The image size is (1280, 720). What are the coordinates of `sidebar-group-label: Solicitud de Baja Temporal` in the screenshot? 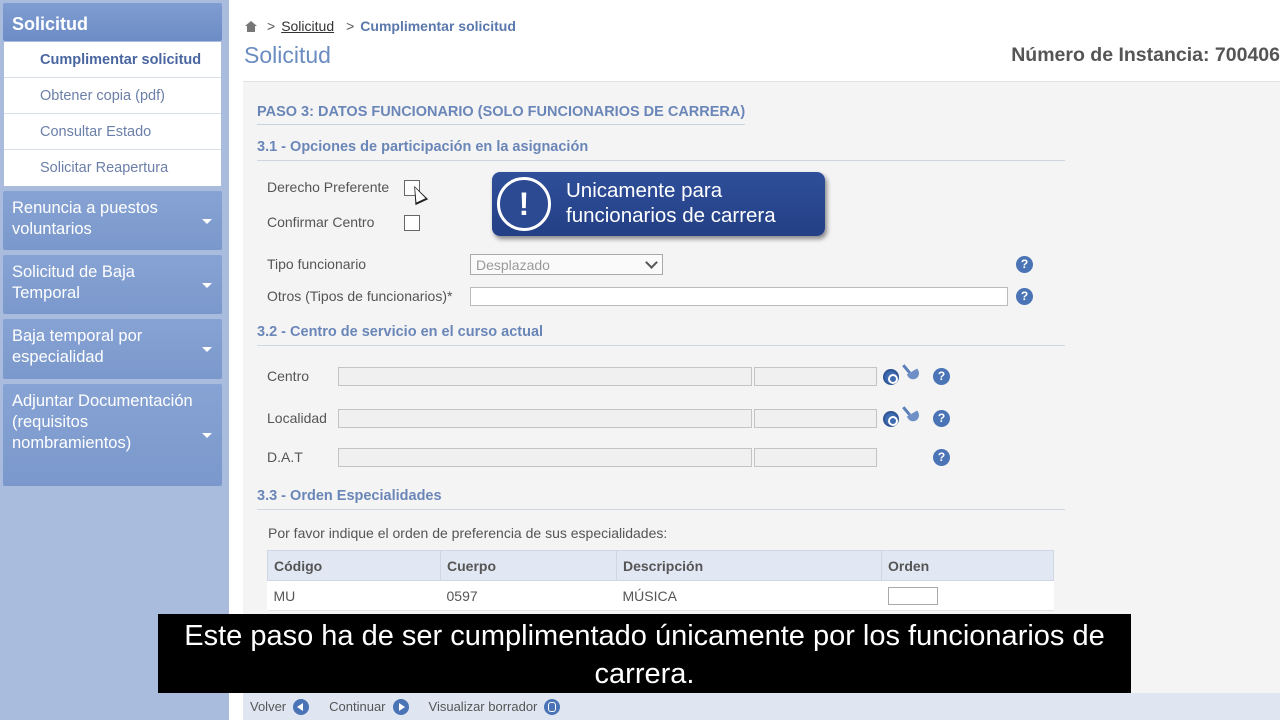 It's located at (73, 282).